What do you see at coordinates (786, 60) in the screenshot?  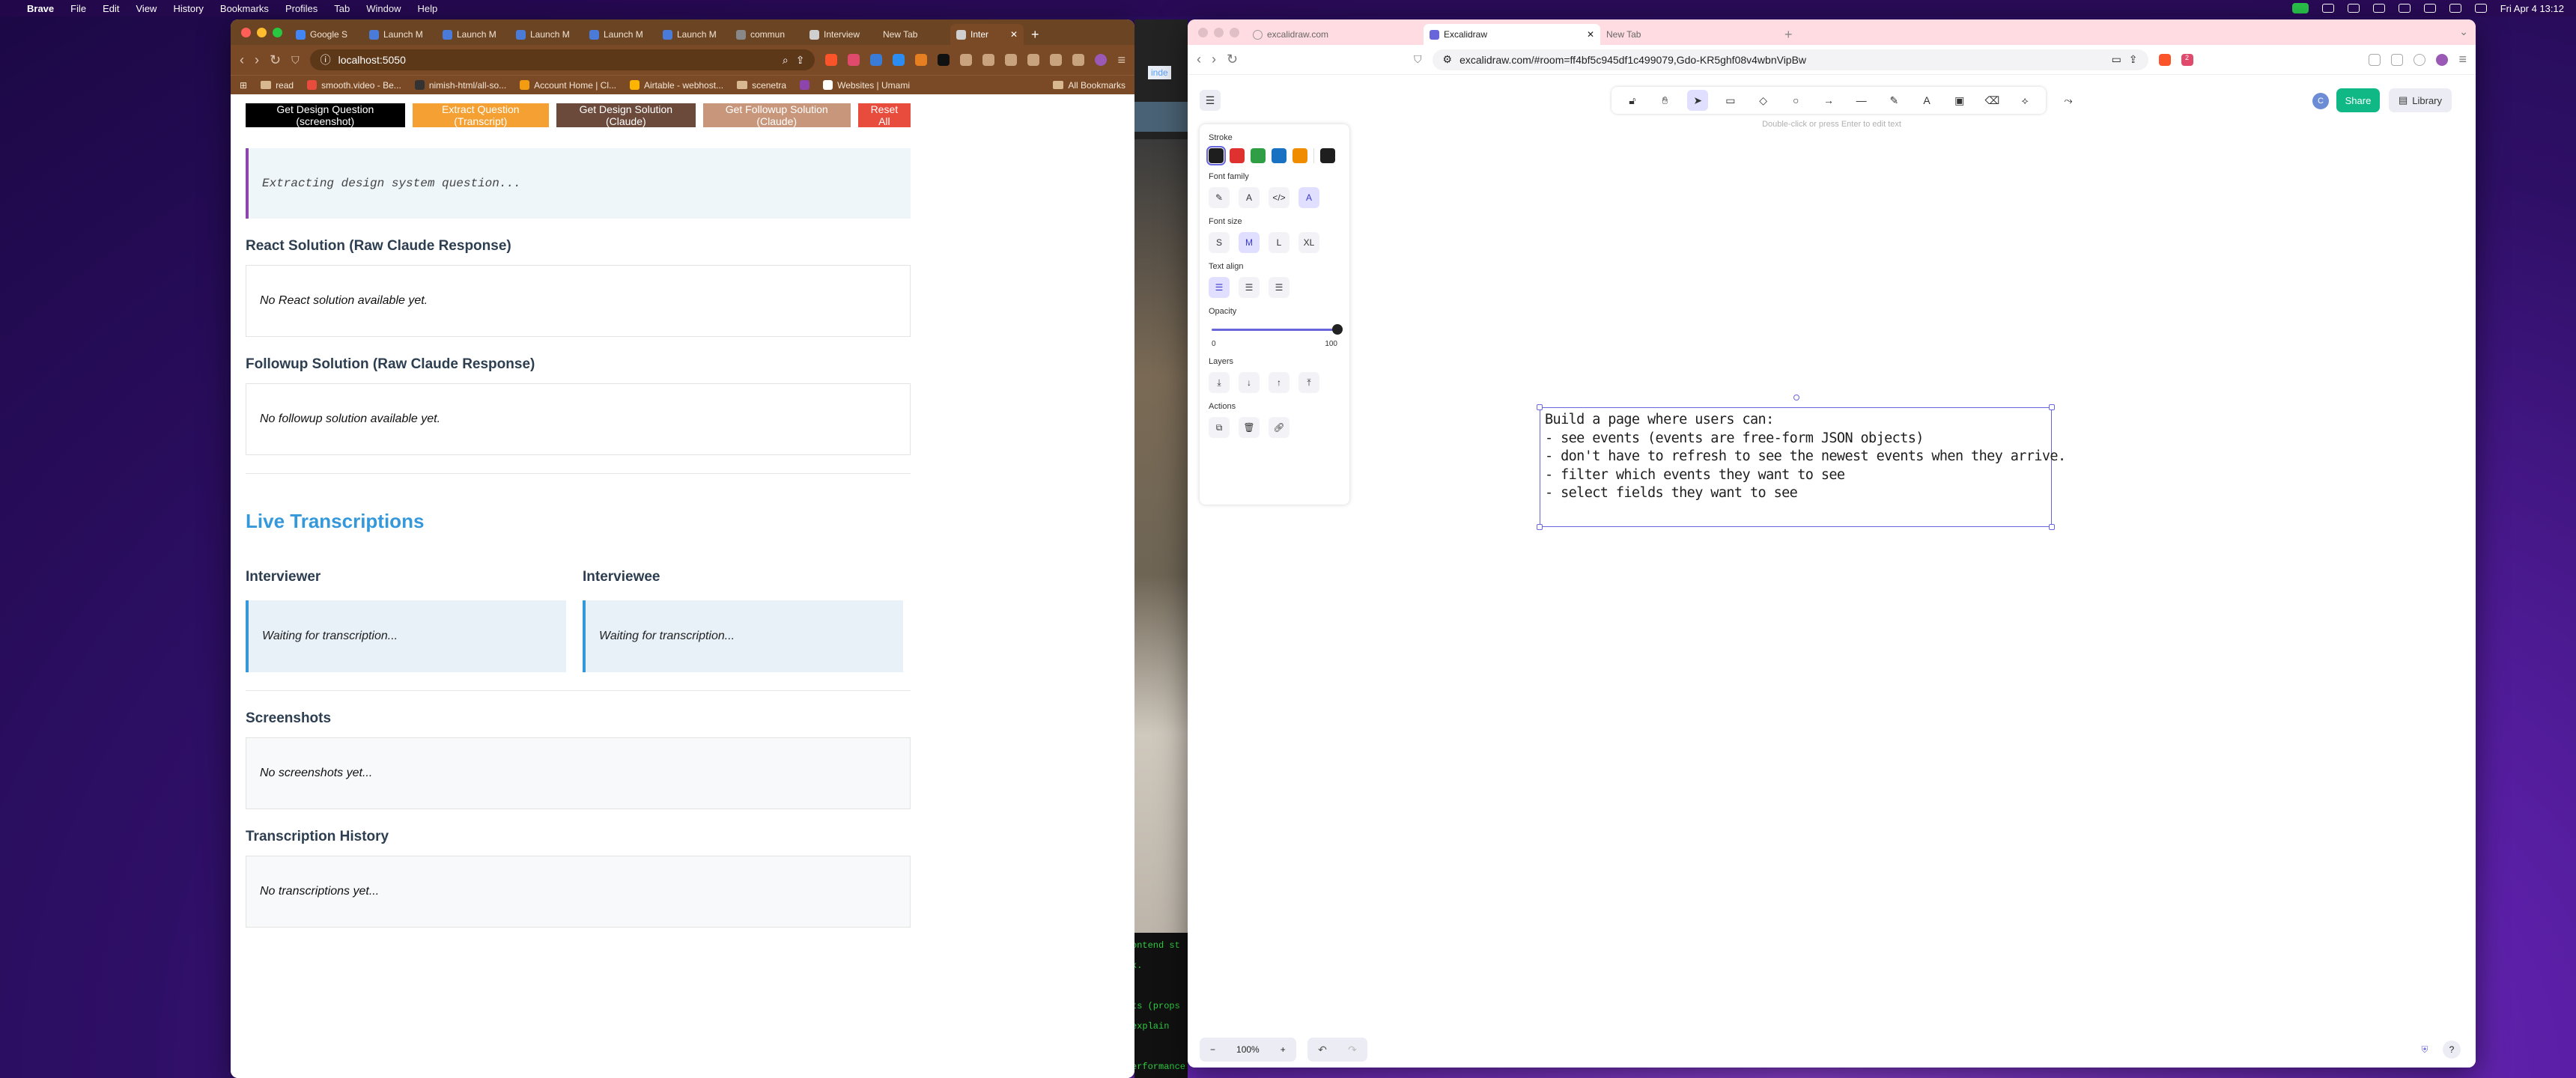 I see `zoom-icon: ⌕` at bounding box center [786, 60].